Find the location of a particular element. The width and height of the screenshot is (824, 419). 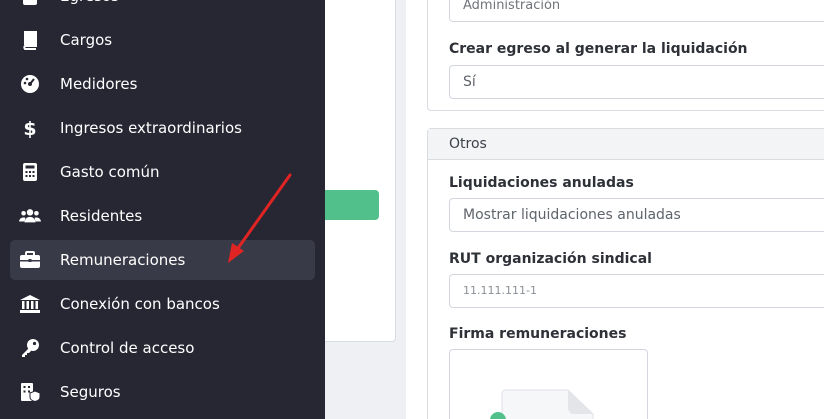

middle-card is located at coordinates (360, 171).